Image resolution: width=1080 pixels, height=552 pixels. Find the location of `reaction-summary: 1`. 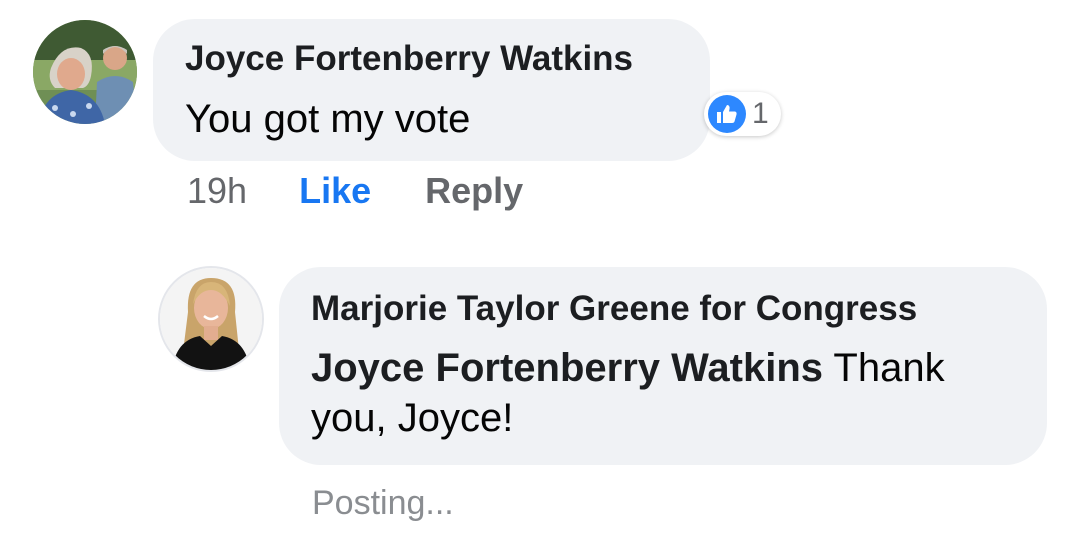

reaction-summary: 1 is located at coordinates (742, 114).